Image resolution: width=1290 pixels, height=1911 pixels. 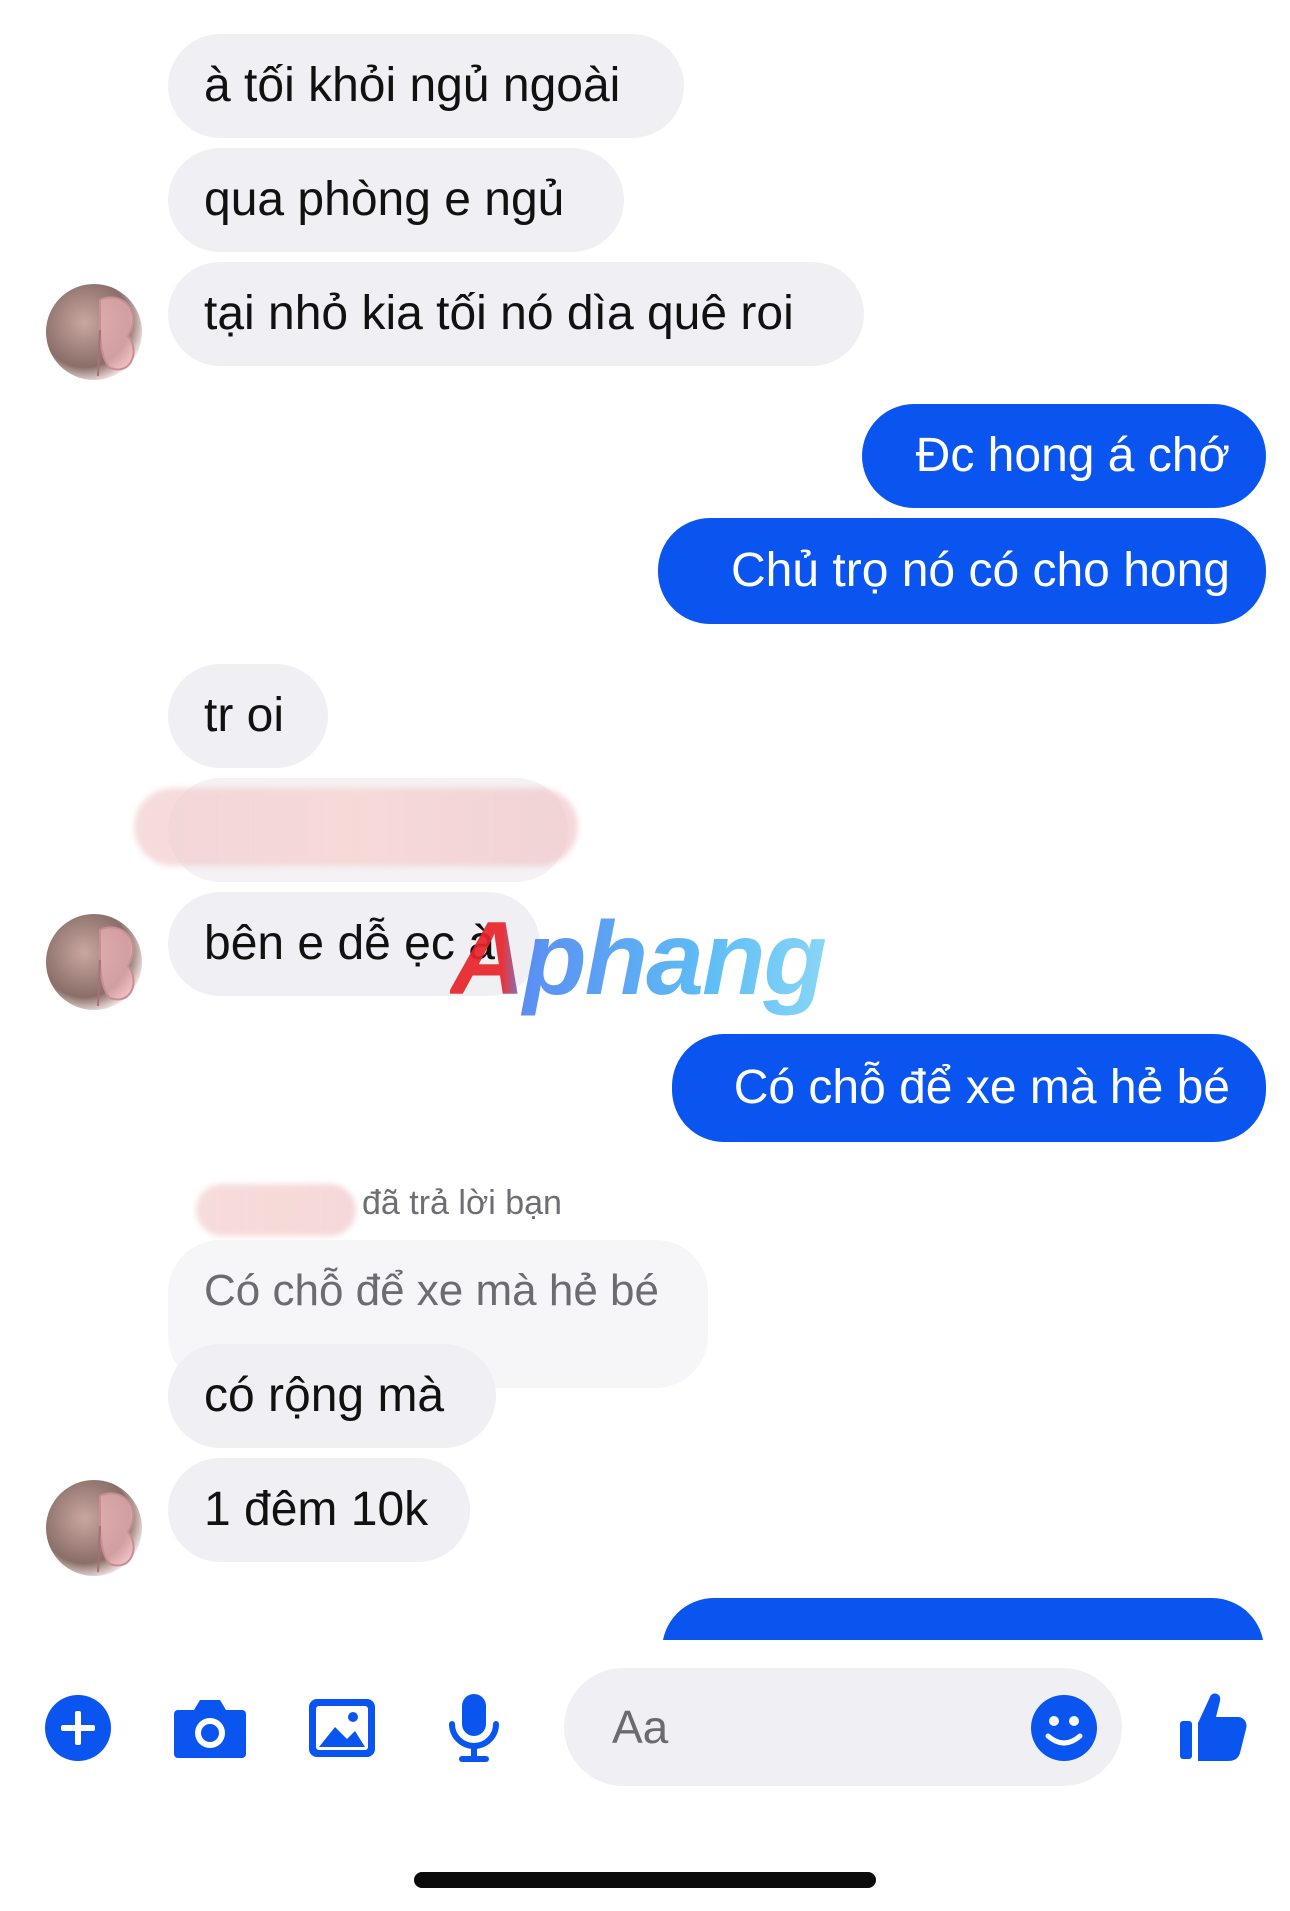 I want to click on message-text: tr oi, so click(x=244, y=715).